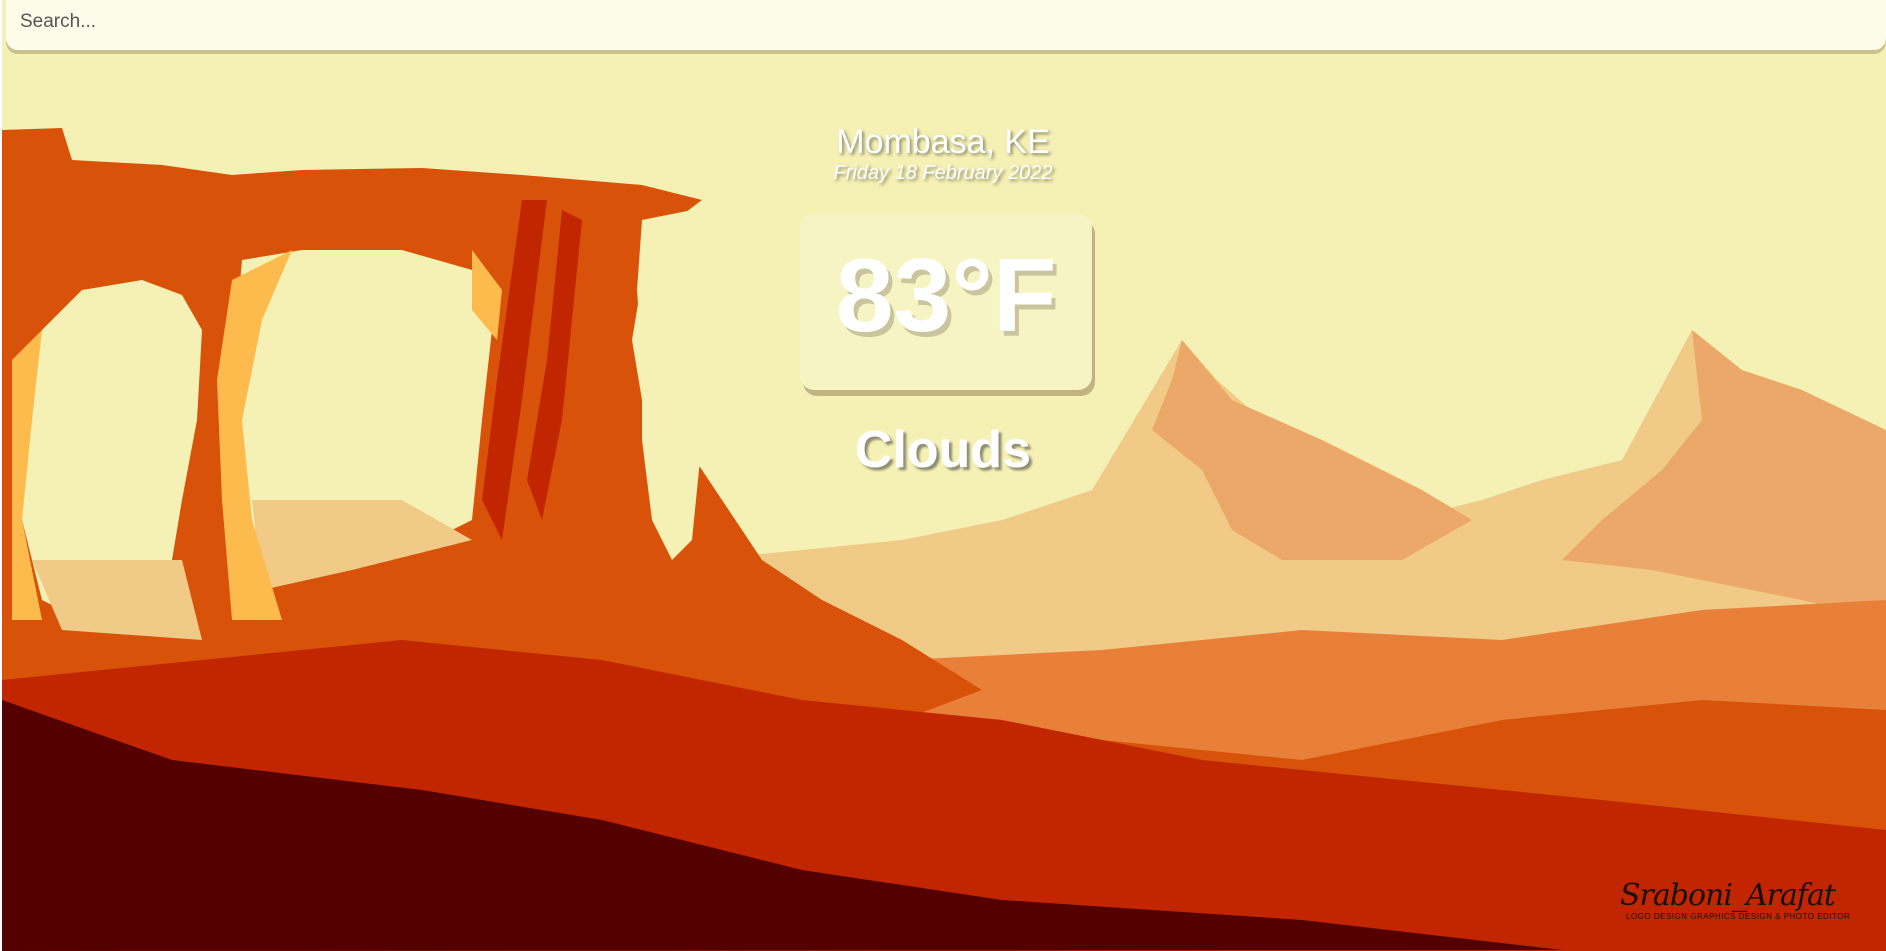 The image size is (1886, 951). I want to click on location-label: Mombasa, KE, so click(943, 142).